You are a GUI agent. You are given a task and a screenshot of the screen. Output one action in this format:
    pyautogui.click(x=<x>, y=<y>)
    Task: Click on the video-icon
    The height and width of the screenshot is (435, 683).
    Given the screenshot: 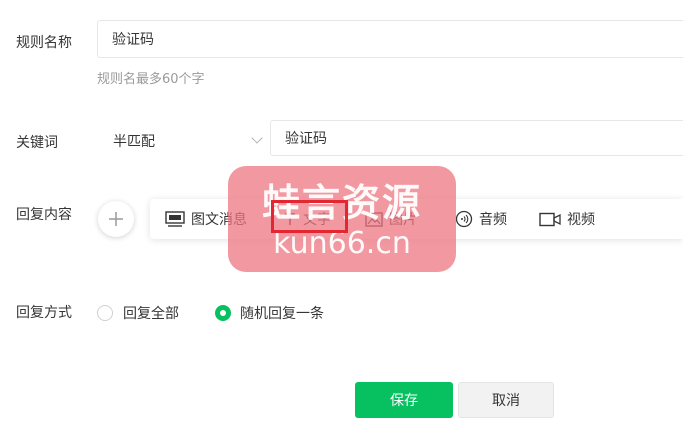 What is the action you would take?
    pyautogui.click(x=550, y=219)
    